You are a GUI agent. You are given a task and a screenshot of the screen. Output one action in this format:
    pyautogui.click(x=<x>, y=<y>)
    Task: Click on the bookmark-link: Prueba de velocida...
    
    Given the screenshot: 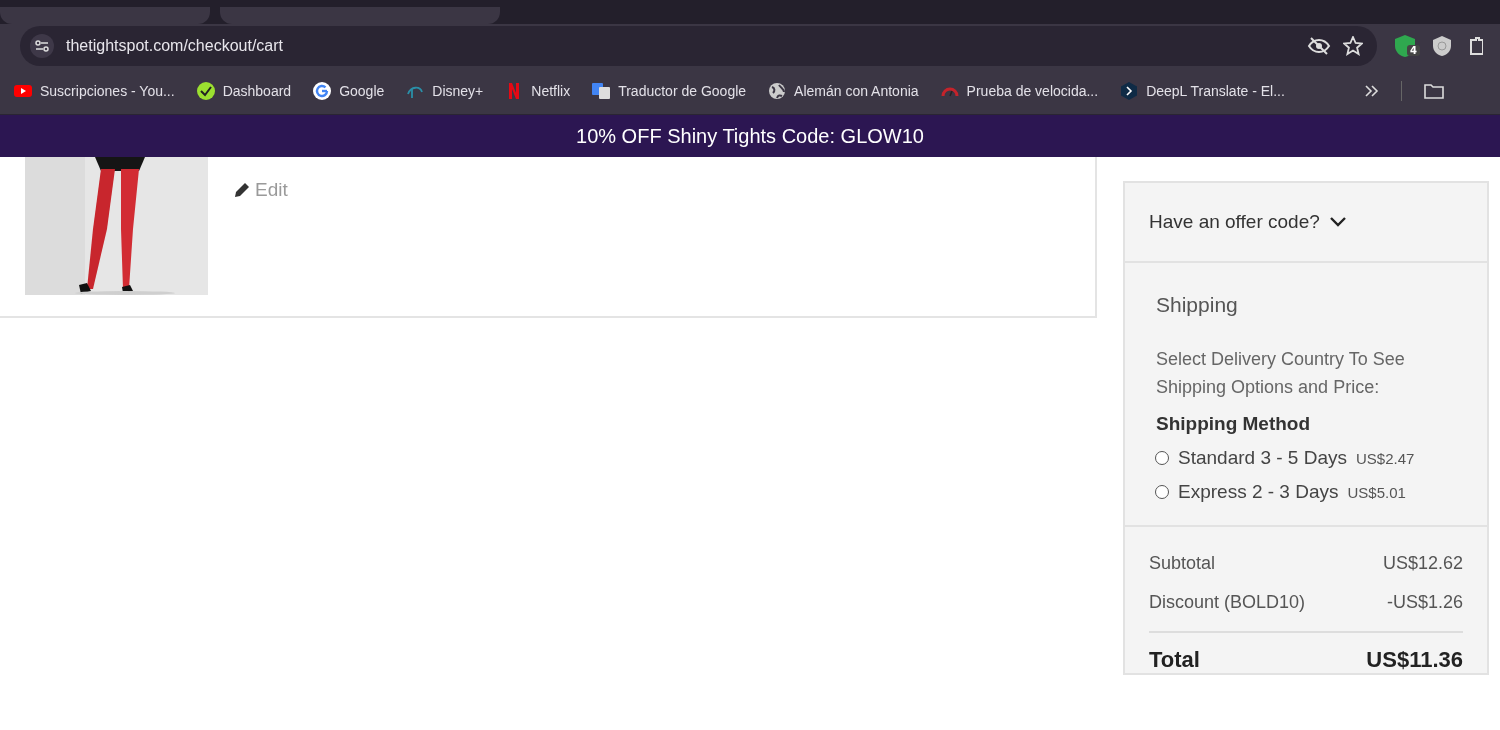 What is the action you would take?
    pyautogui.click(x=1019, y=91)
    